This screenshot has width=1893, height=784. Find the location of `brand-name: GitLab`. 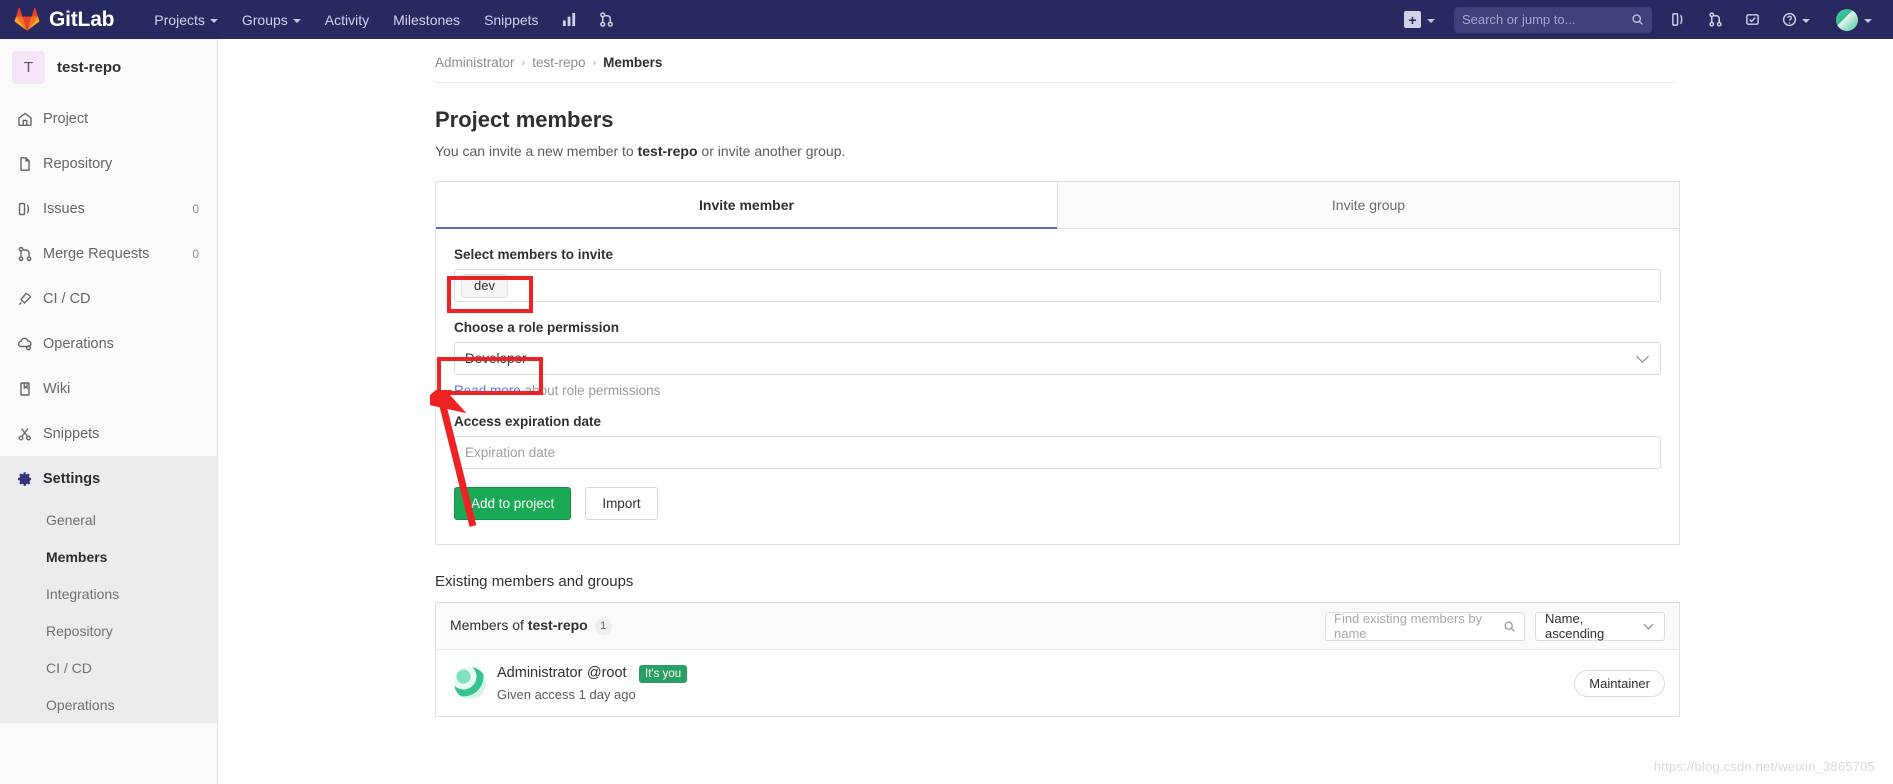

brand-name: GitLab is located at coordinates (82, 19).